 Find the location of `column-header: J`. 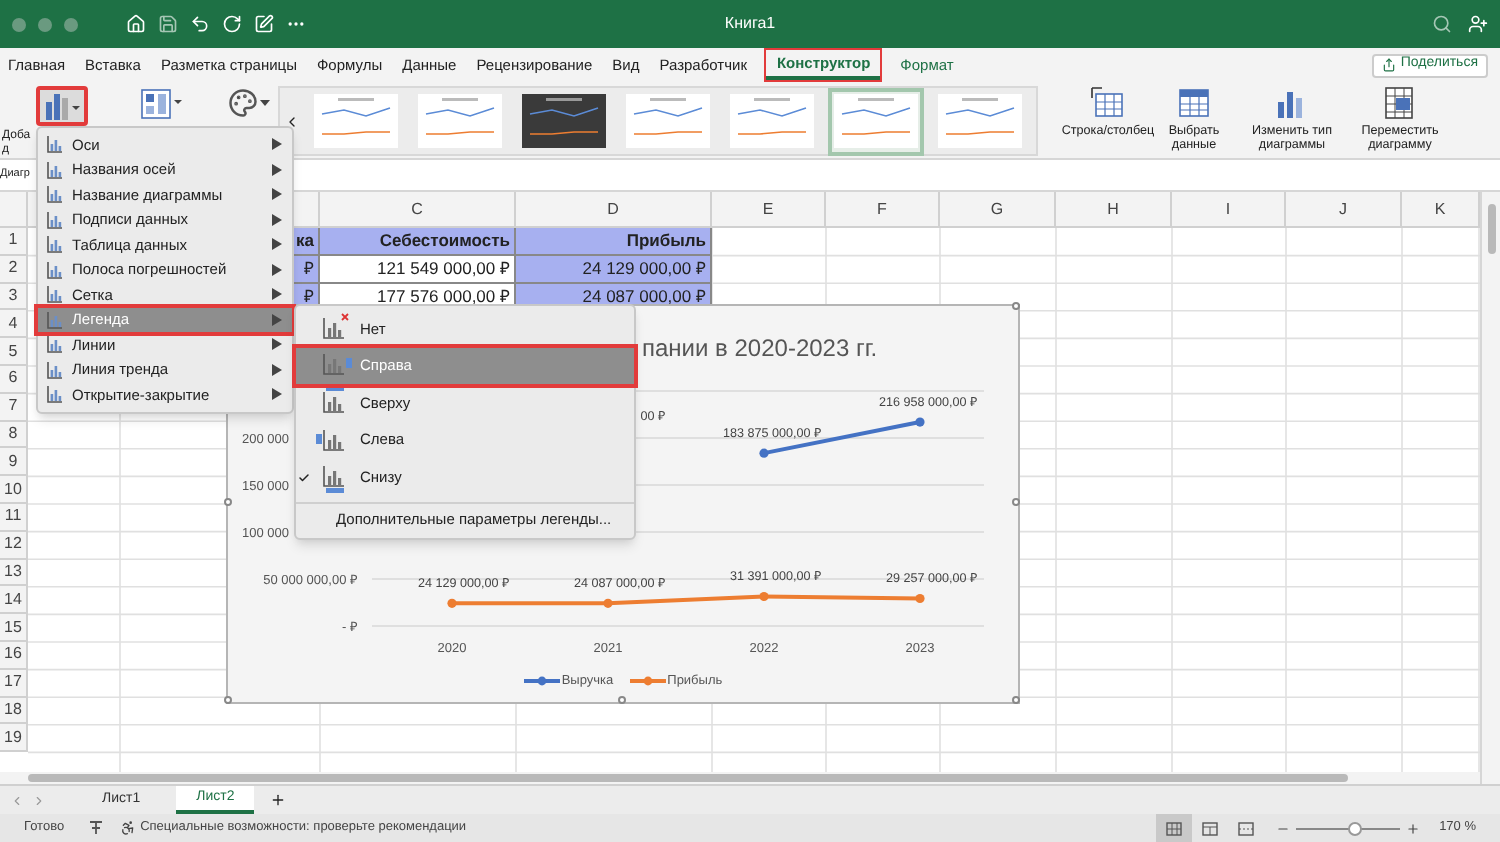

column-header: J is located at coordinates (1344, 209).